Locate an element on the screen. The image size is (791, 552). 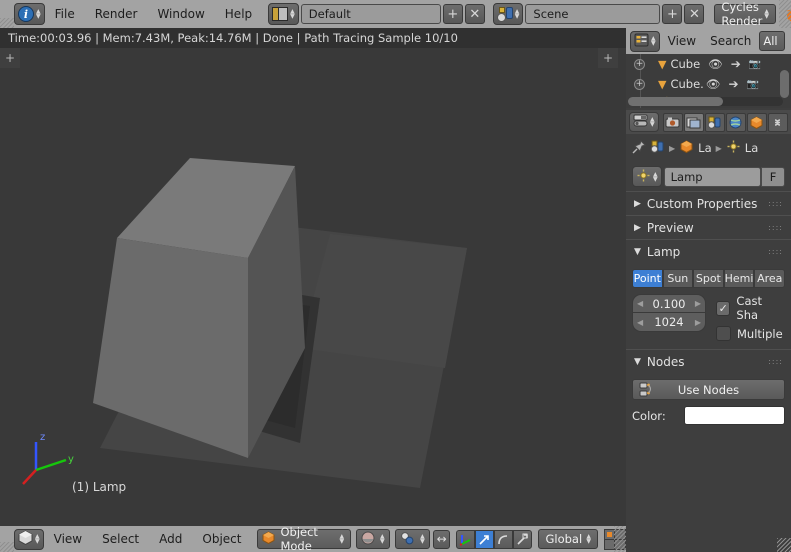
breadcrumb-lamp-icon is located at coordinates (733, 148).